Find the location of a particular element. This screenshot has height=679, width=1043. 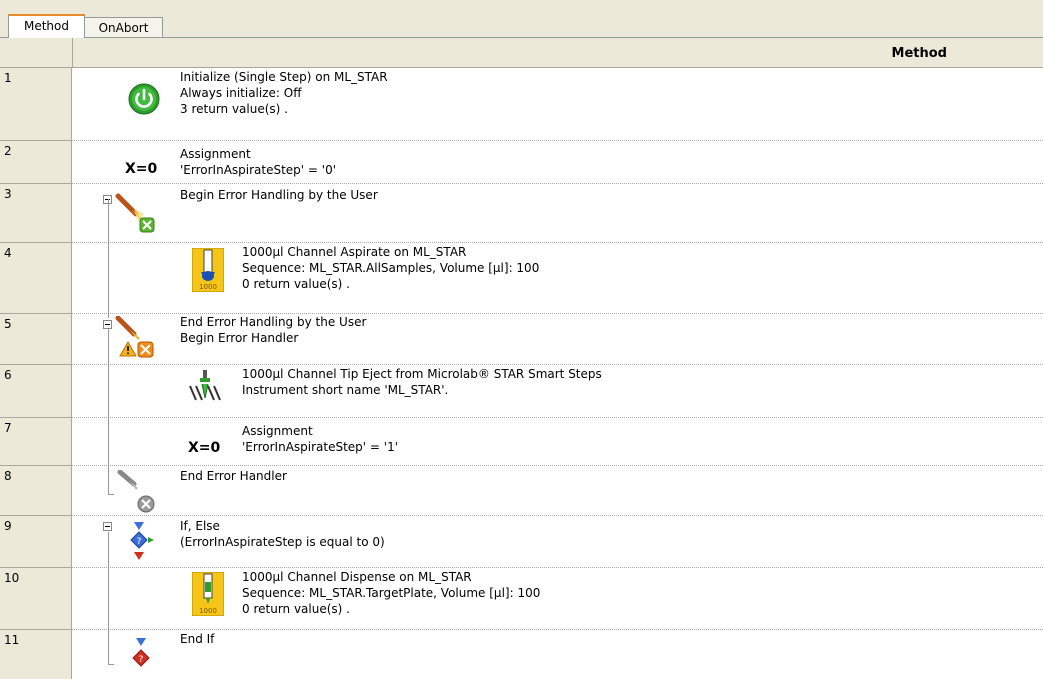

method-step: Begin Error Handling by the User is located at coordinates (557, 213).